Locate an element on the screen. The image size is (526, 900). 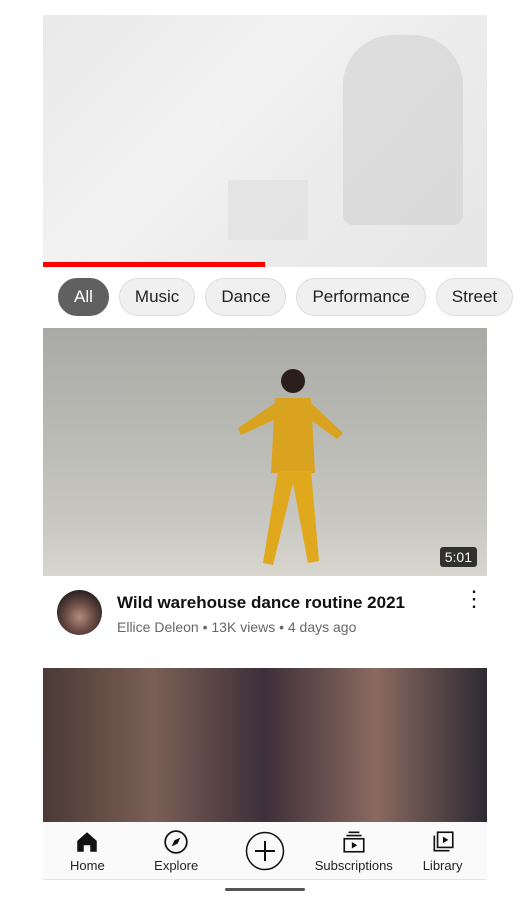
chip-performance: Performance is located at coordinates (361, 297).